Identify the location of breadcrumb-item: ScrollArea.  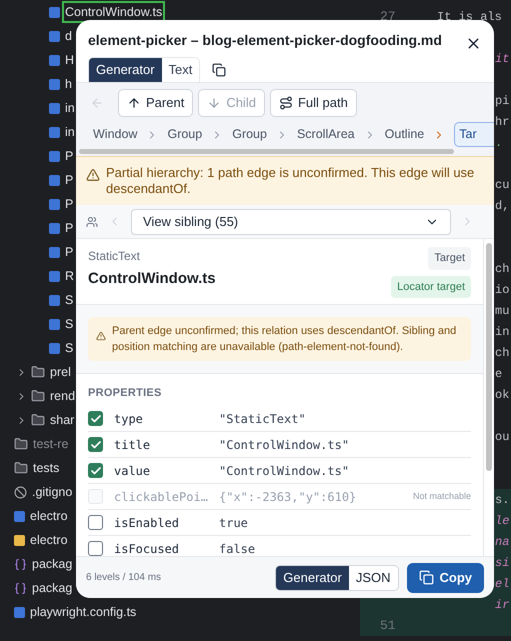
(325, 134).